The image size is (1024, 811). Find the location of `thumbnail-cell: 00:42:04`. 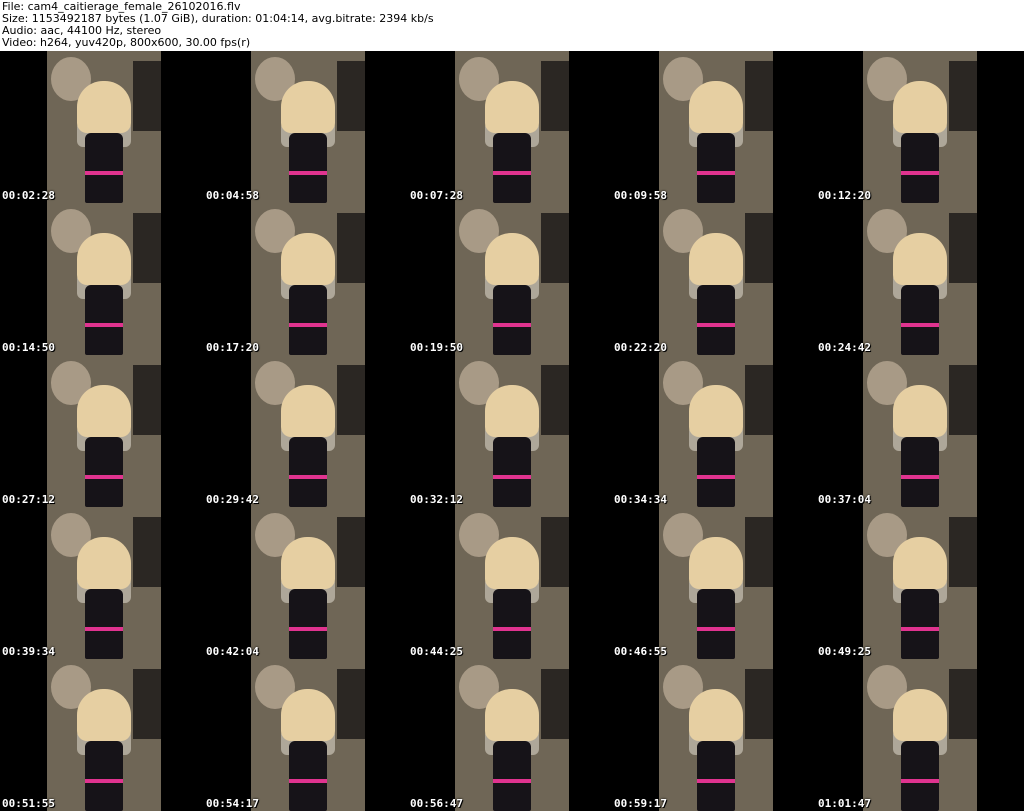

thumbnail-cell: 00:42:04 is located at coordinates (306, 583).